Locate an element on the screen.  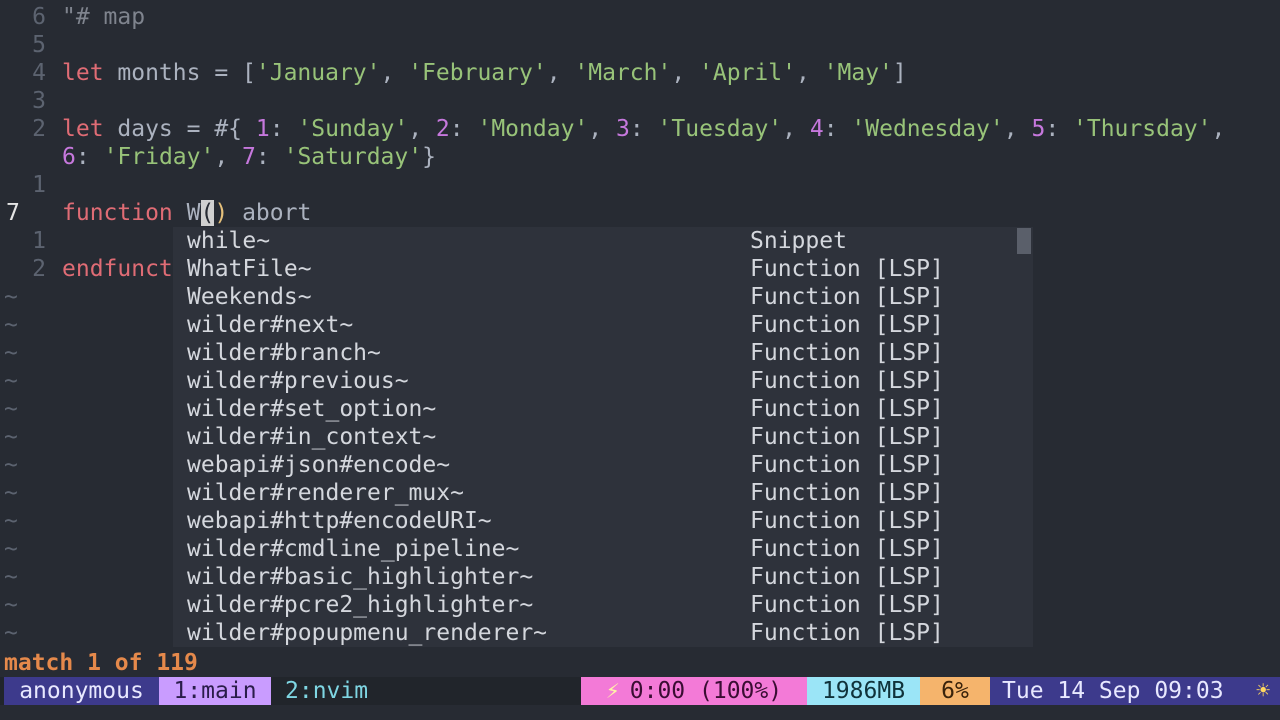
line-number: 3 is located at coordinates (39, 101).